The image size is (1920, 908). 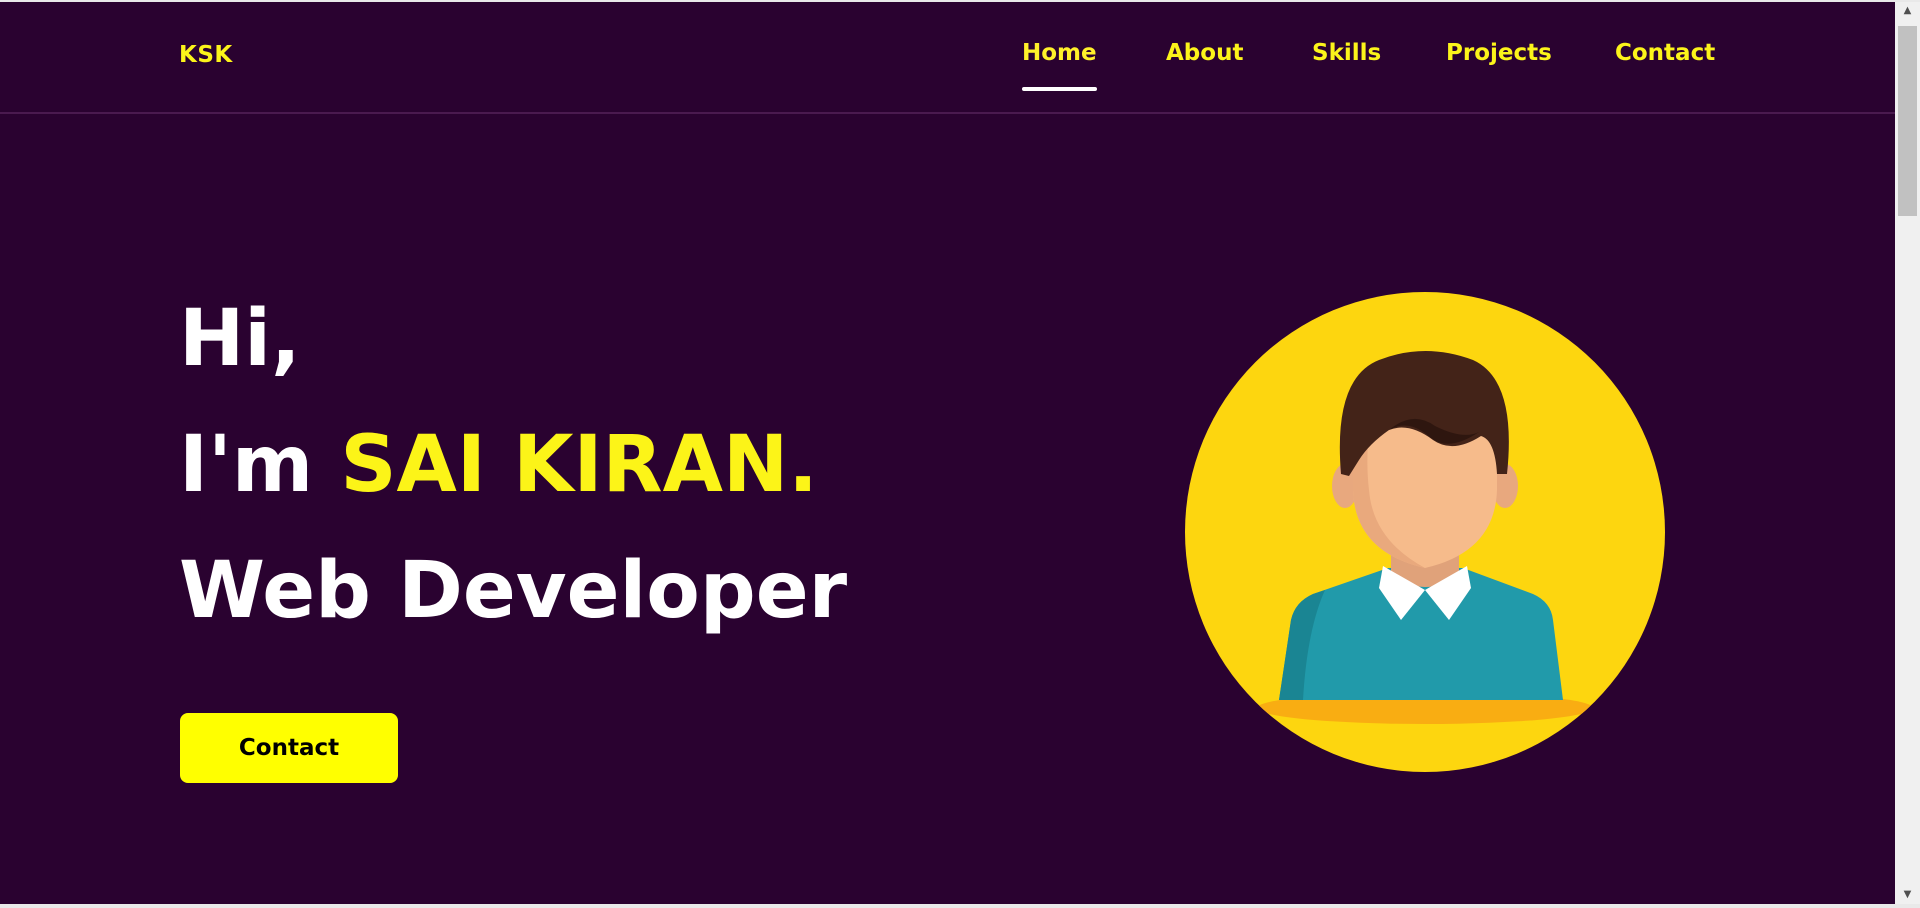 What do you see at coordinates (579, 465) in the screenshot?
I see `hero-name: SAI KIRAN.` at bounding box center [579, 465].